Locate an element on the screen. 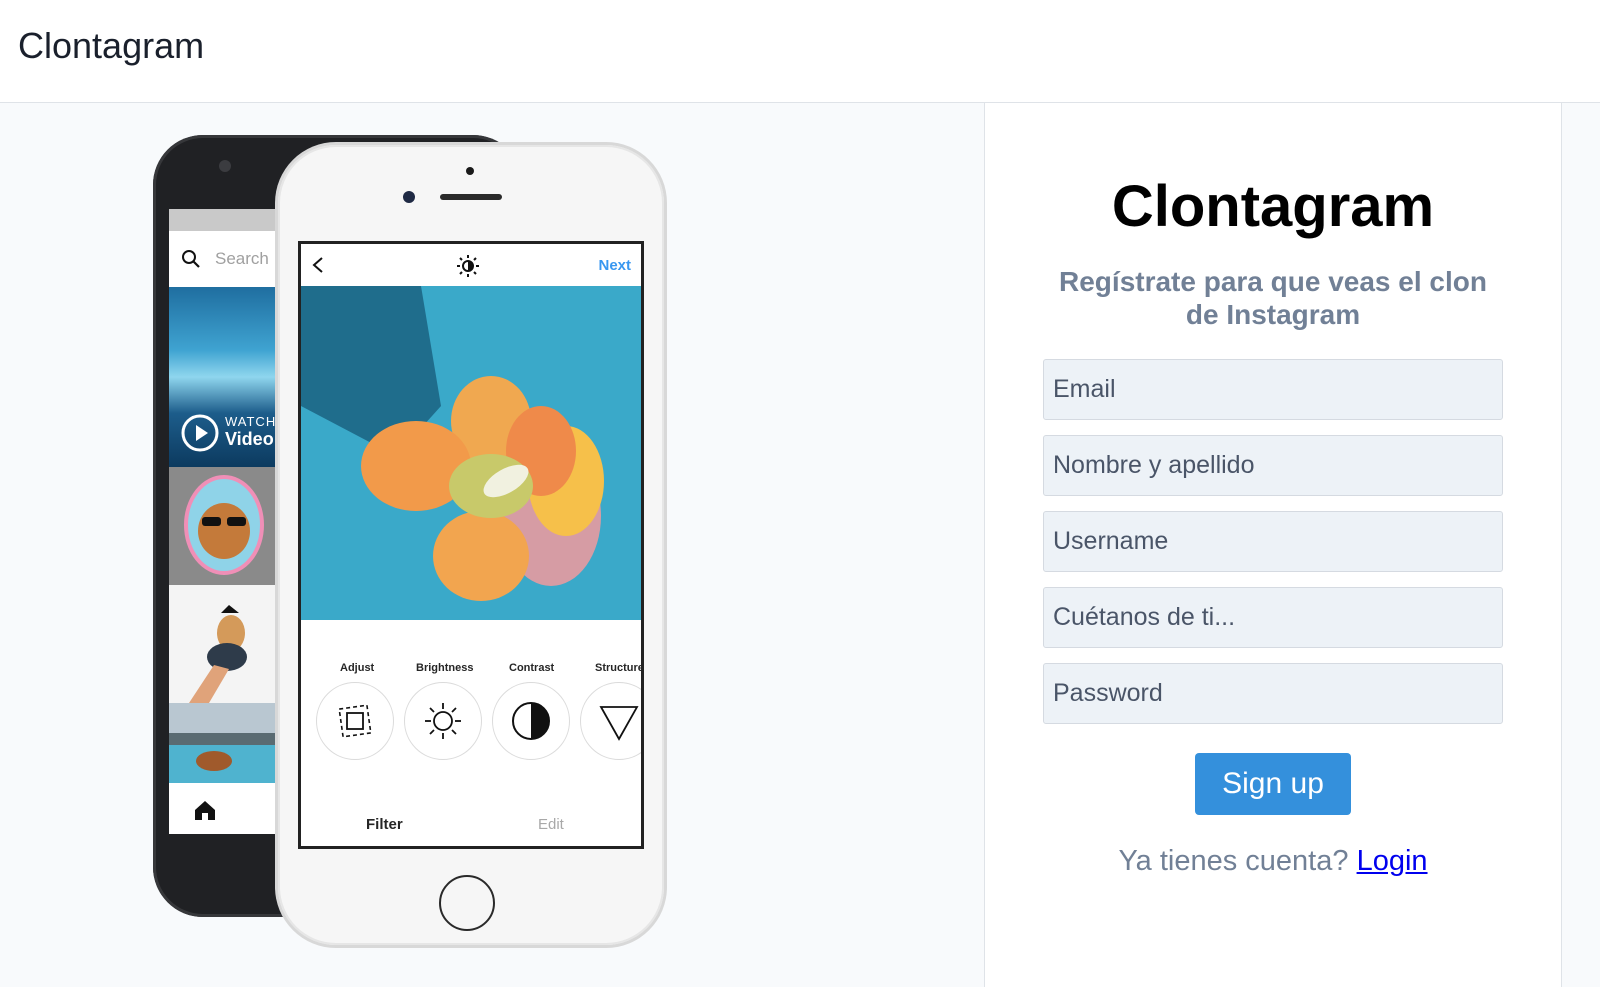 Image resolution: width=1600 pixels, height=987 pixels. tool-label-contrast: Contrast is located at coordinates (532, 668).